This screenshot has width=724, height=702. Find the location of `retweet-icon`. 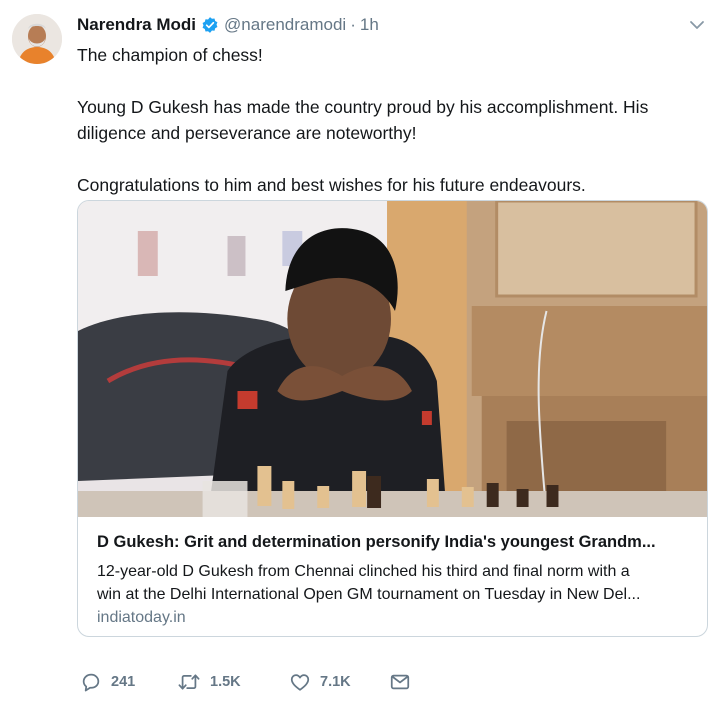

retweet-icon is located at coordinates (189, 682).